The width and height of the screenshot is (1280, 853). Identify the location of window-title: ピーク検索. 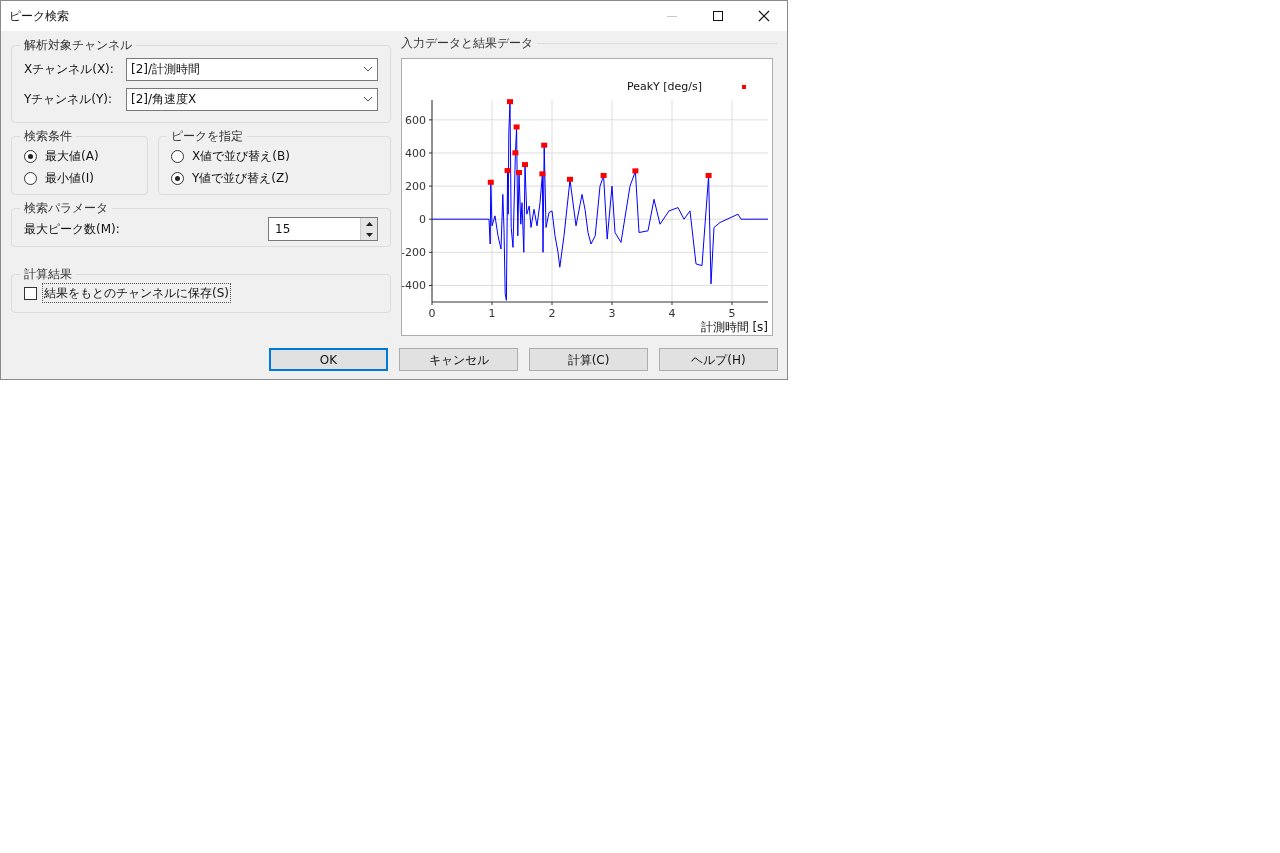
(39, 16).